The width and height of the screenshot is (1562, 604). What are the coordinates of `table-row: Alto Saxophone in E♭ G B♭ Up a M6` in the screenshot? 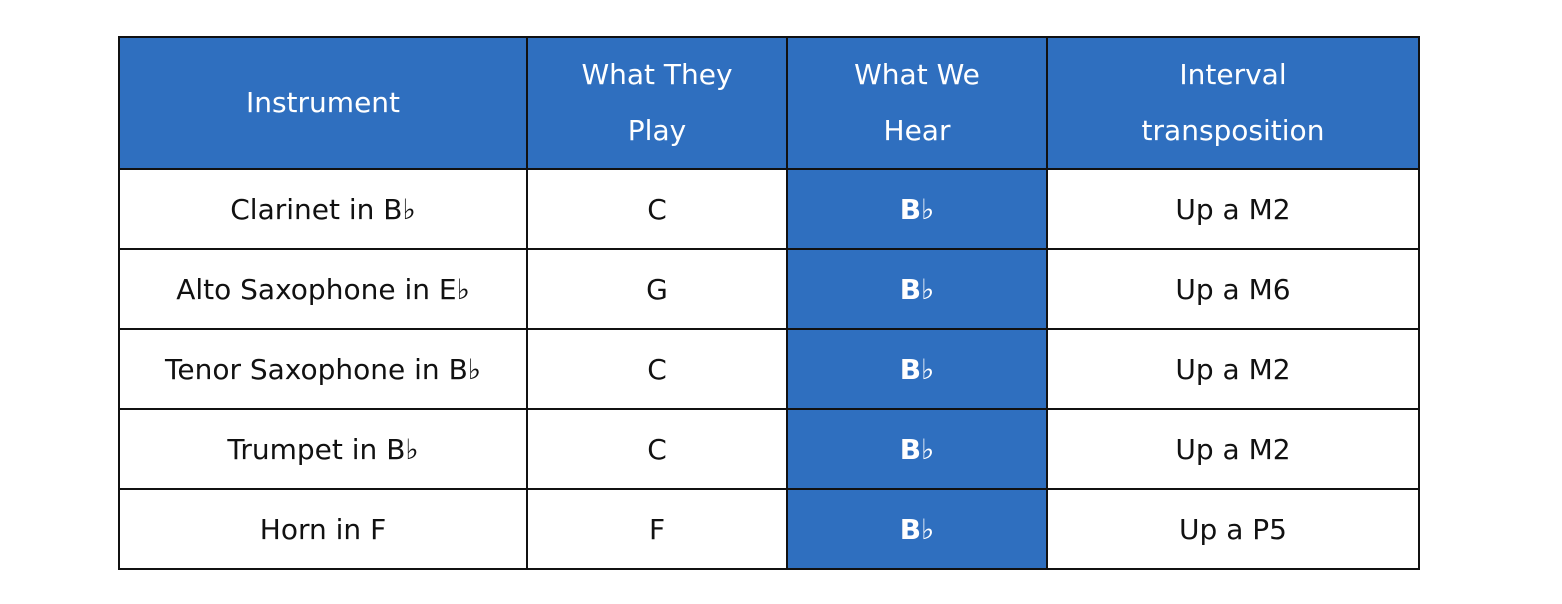 It's located at (769, 289).